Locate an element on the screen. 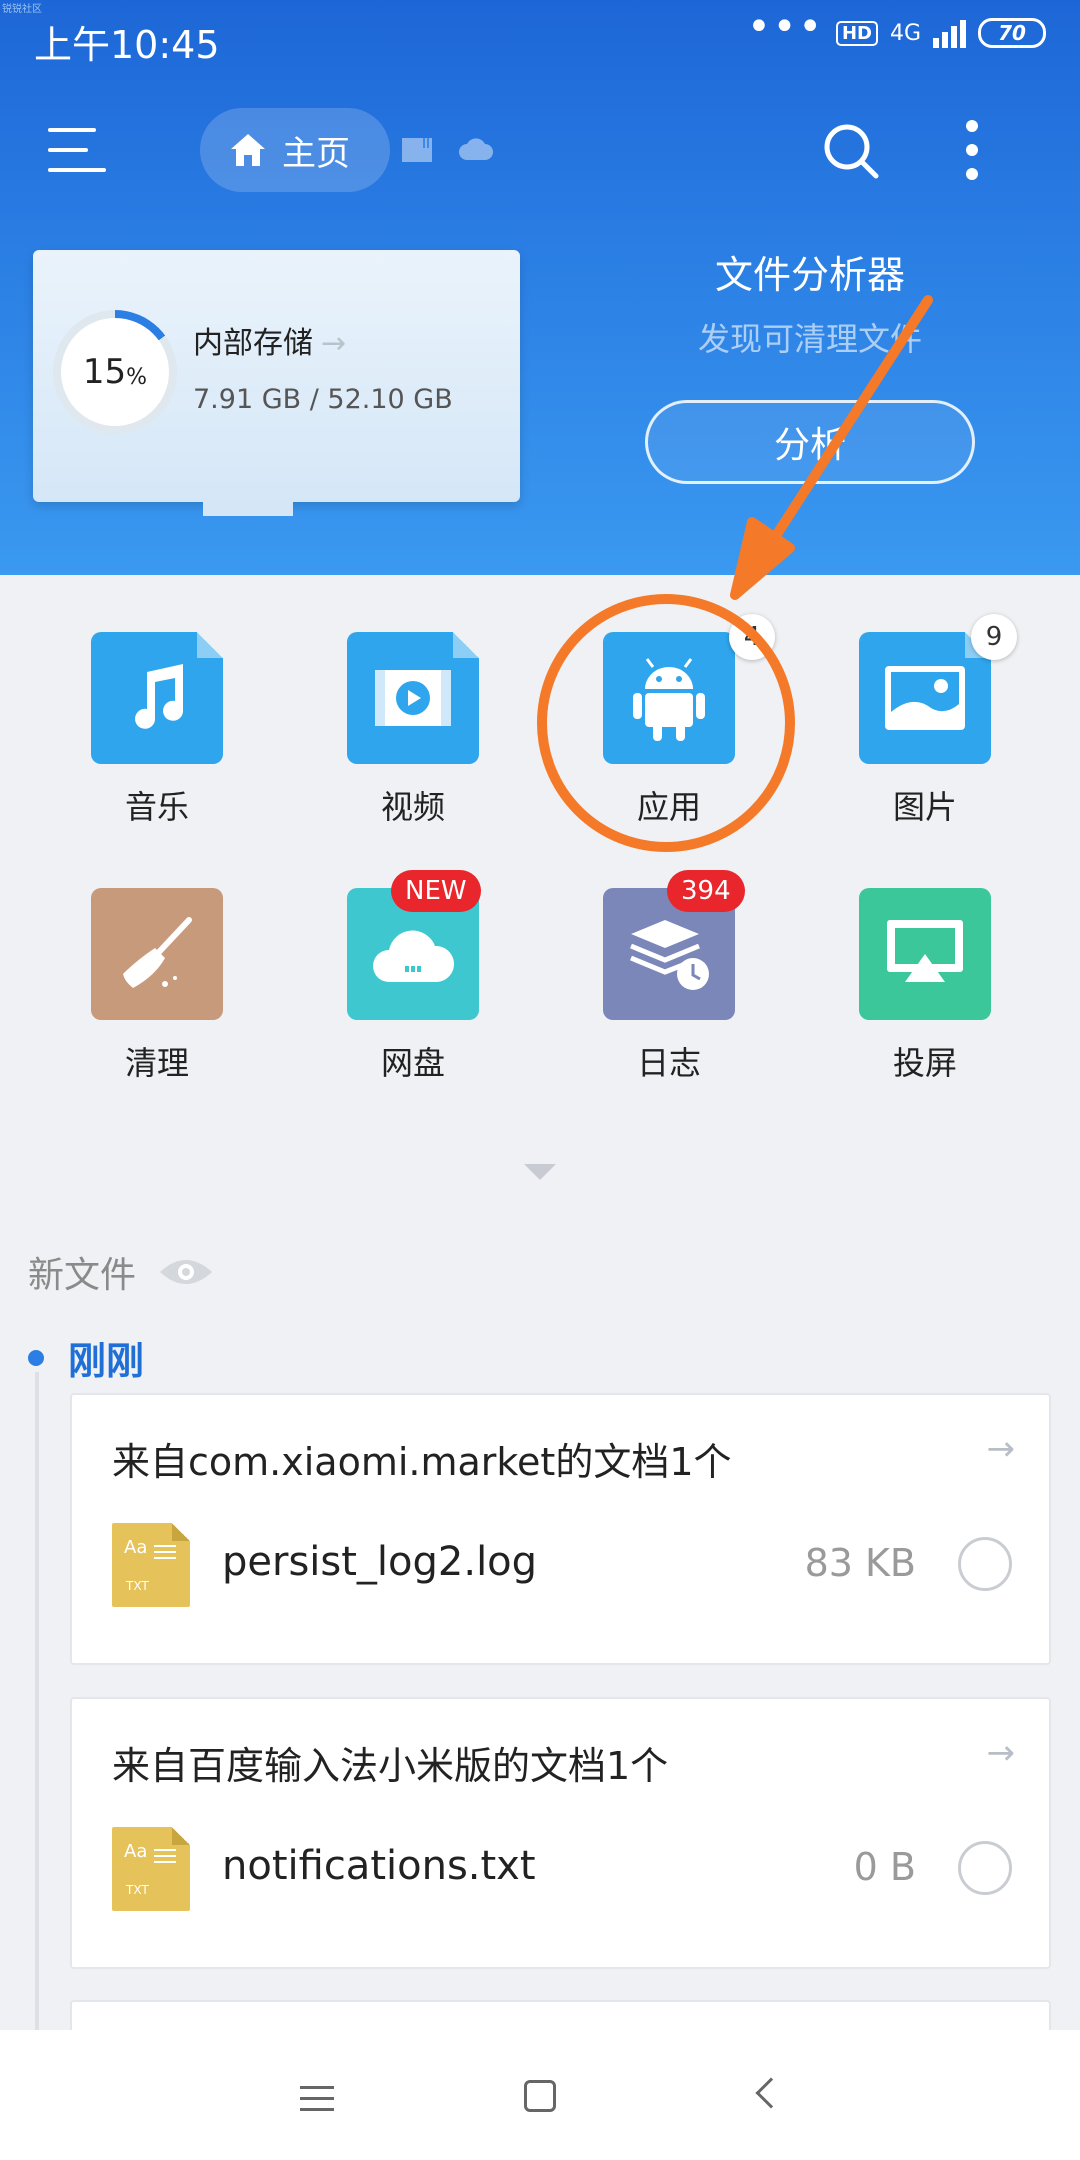  internal-storage-card: 15% 内部存储 → 7.91 GB / 52.10 GB is located at coordinates (276, 383).